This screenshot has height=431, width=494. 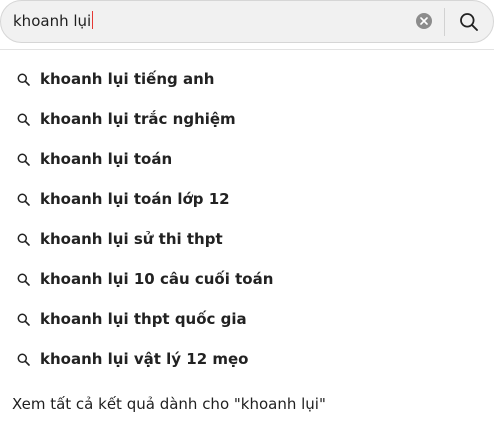 What do you see at coordinates (157, 279) in the screenshot?
I see `suggestion-label: khoanh lụi 10 câu cuối toán` at bounding box center [157, 279].